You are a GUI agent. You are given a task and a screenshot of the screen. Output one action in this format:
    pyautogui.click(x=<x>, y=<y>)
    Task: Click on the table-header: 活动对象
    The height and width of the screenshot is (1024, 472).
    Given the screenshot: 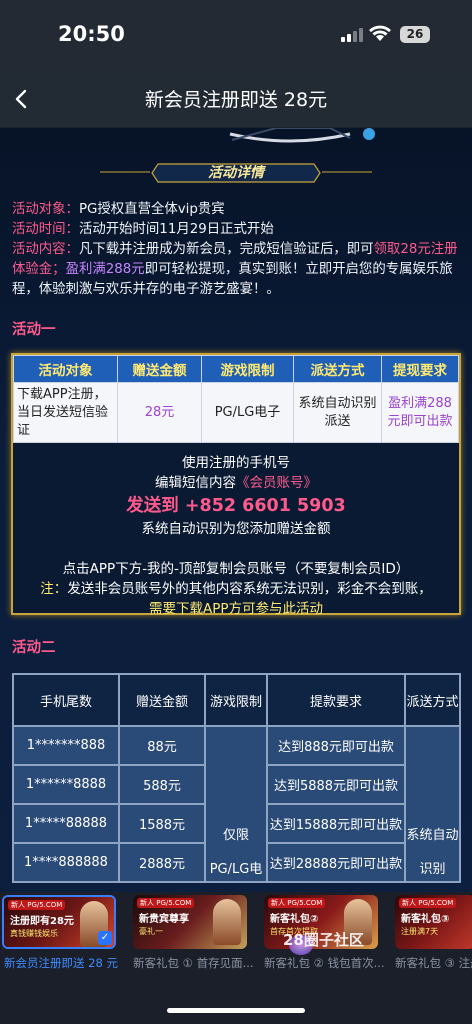 What is the action you would take?
    pyautogui.click(x=65, y=369)
    